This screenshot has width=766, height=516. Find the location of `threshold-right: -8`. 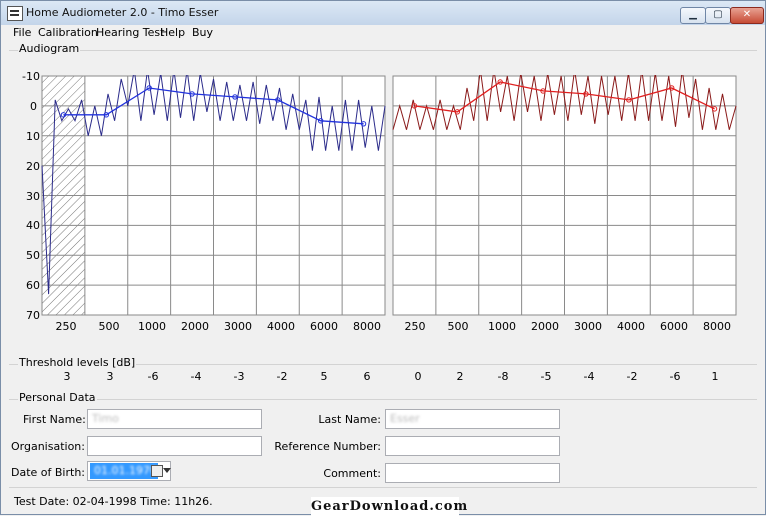

threshold-right: -8 is located at coordinates (503, 376).